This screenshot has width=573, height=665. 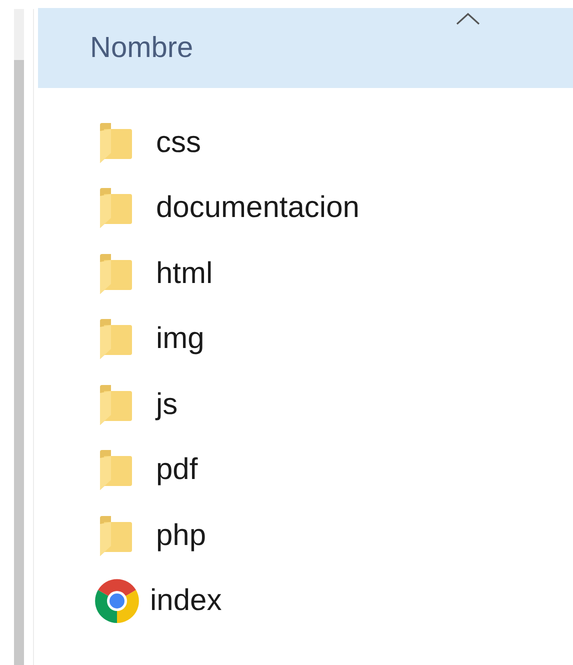 I want to click on file-name: php, so click(x=181, y=535).